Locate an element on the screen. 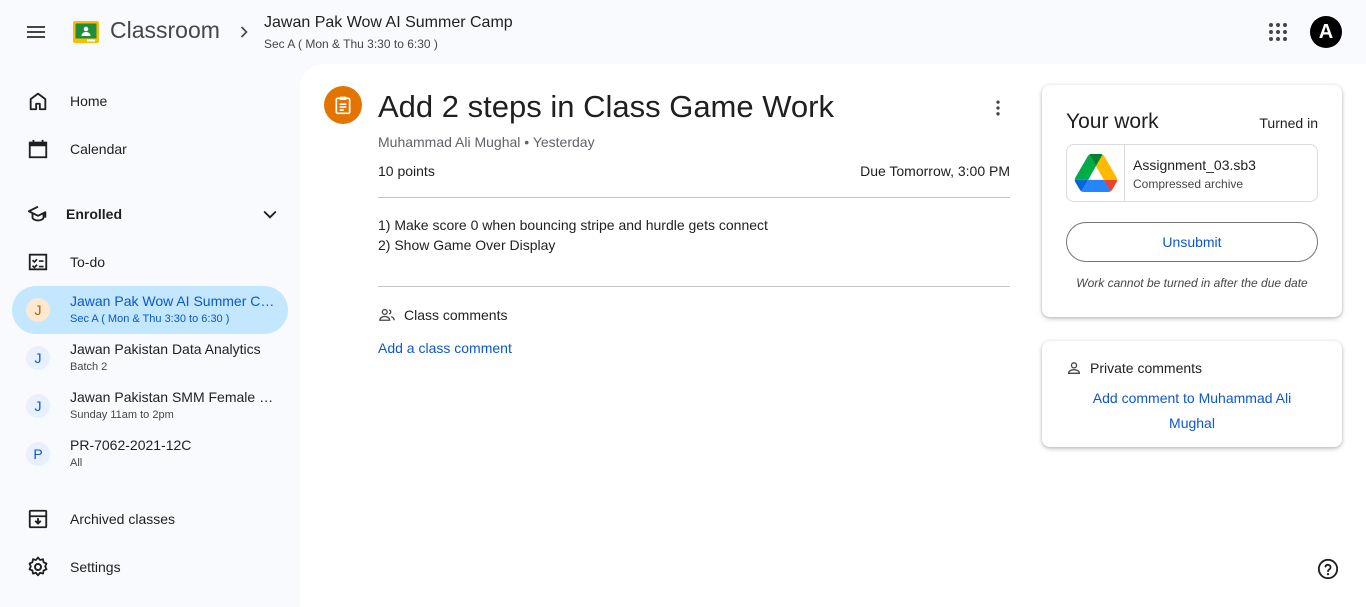 The height and width of the screenshot is (607, 1366). assignment-due-date: Due Tomorrow, 3:00 PM is located at coordinates (935, 171).